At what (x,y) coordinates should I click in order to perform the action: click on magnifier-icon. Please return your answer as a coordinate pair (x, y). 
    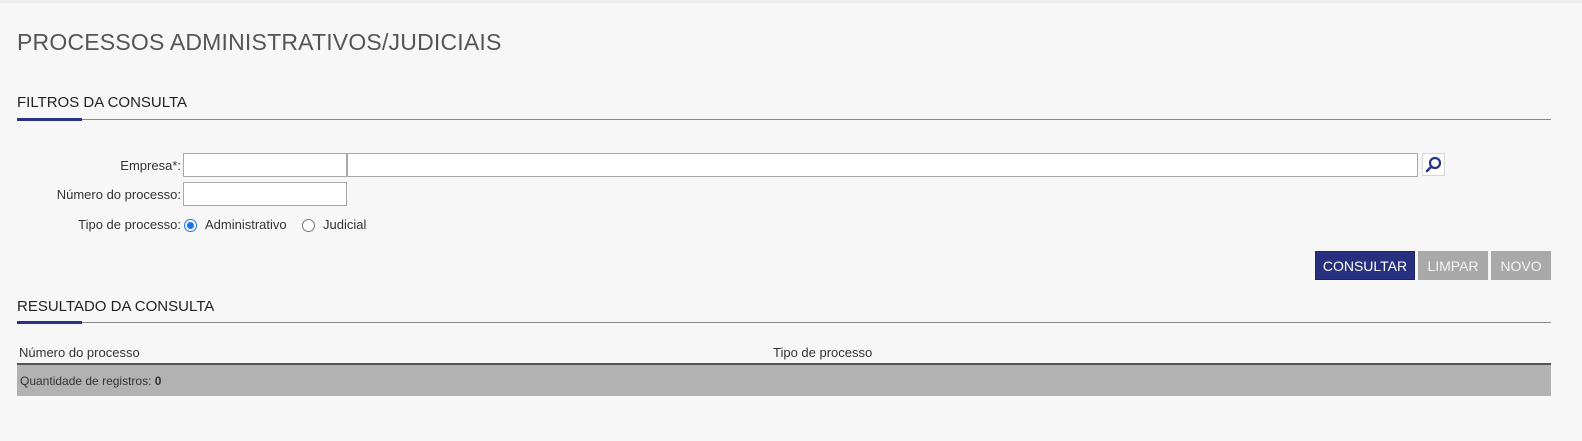
    Looking at the image, I should click on (1433, 164).